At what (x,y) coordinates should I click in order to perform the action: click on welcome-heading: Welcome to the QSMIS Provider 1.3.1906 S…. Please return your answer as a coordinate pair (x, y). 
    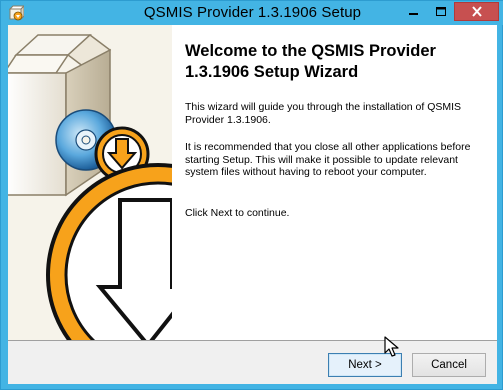
    Looking at the image, I should click on (310, 61).